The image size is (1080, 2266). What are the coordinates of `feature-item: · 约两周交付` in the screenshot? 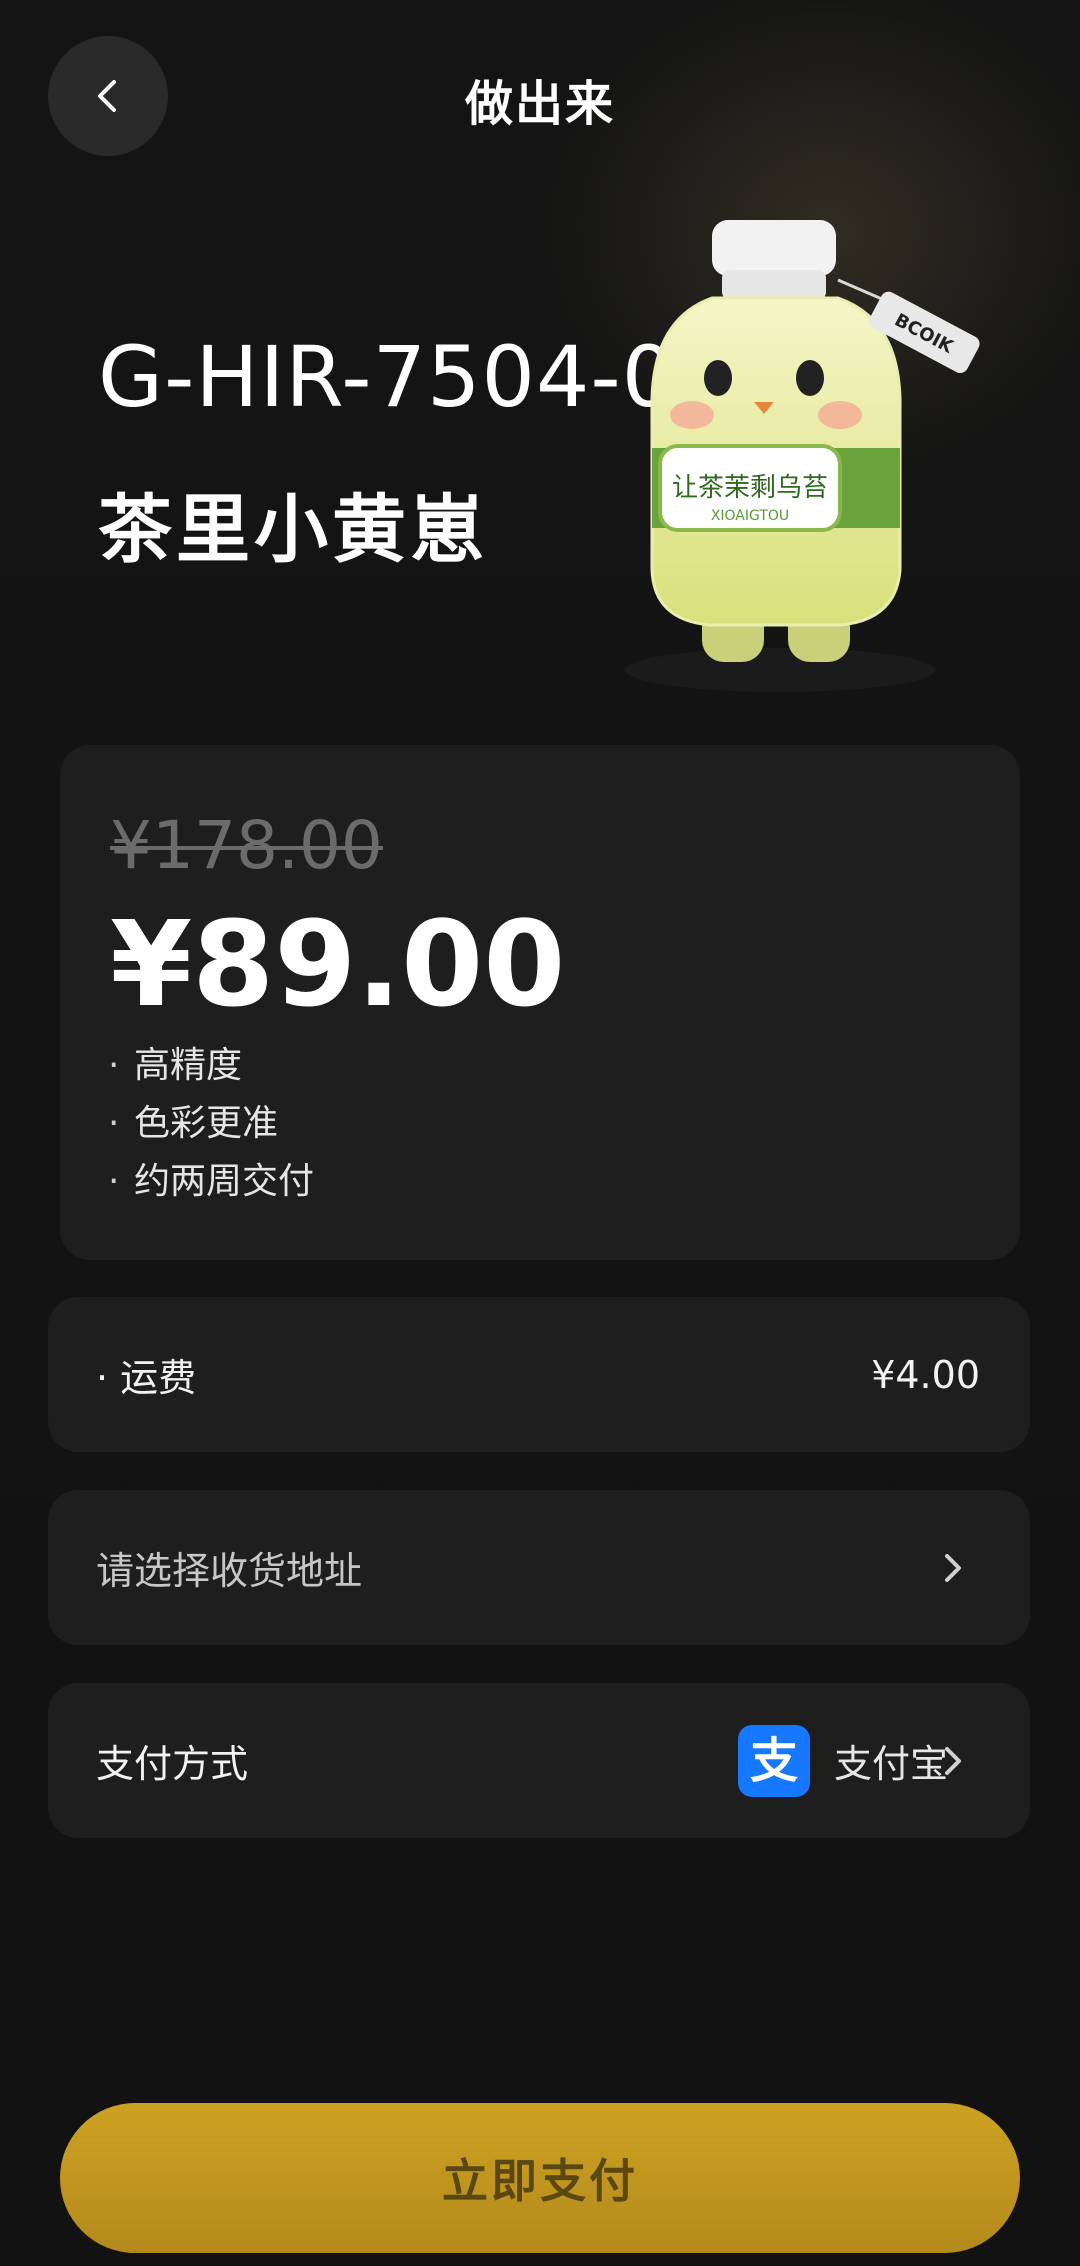 It's located at (211, 1181).